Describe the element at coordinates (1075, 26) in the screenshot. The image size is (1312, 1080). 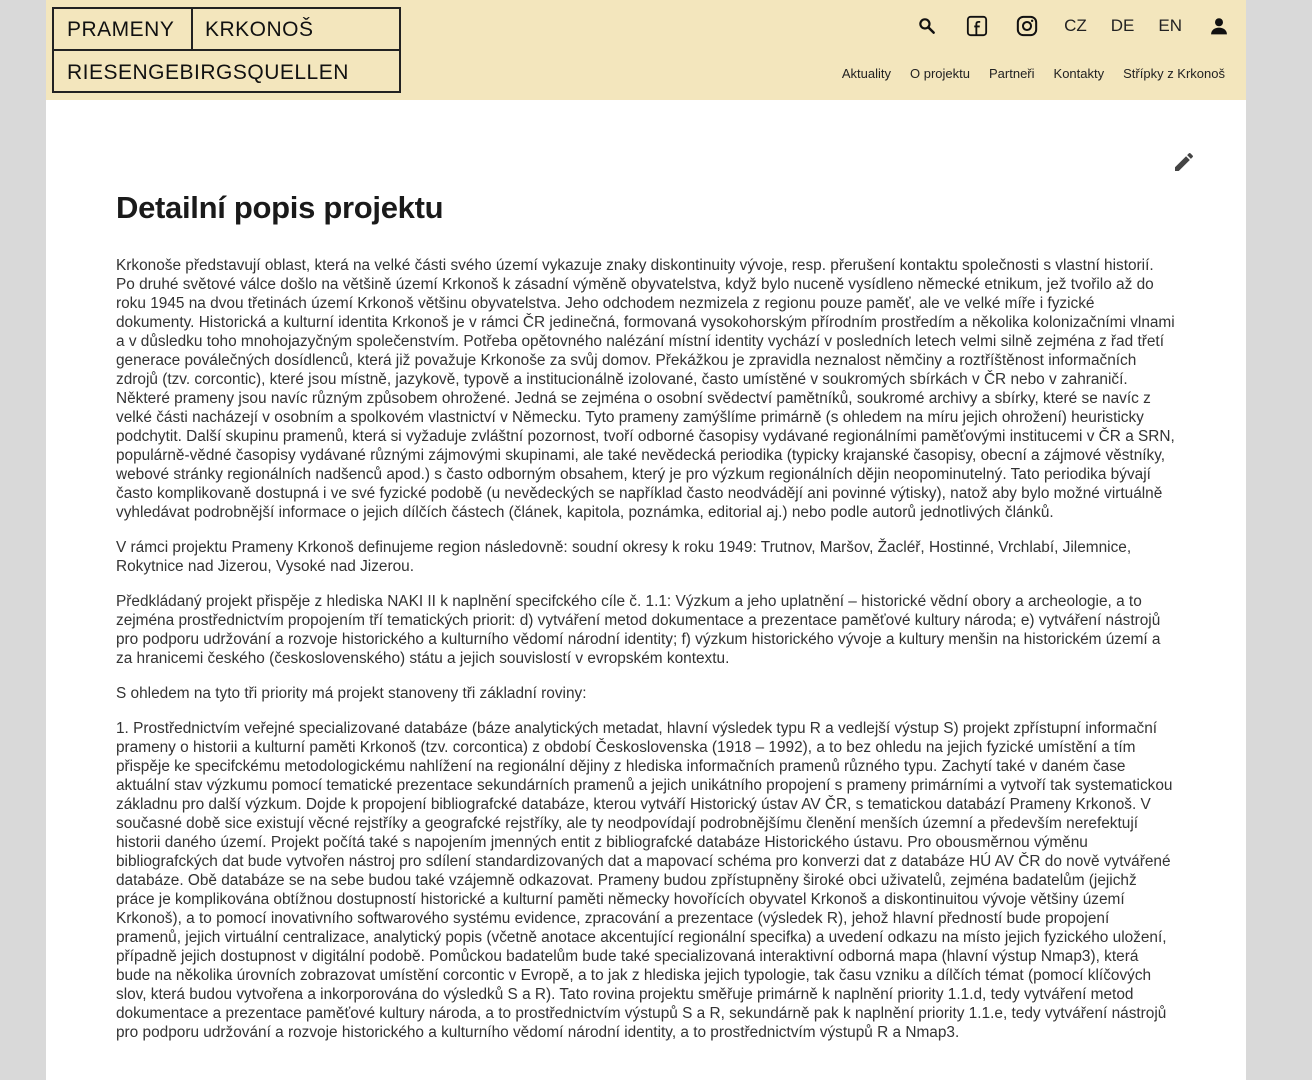
I see `language-cz: CZ` at that location.